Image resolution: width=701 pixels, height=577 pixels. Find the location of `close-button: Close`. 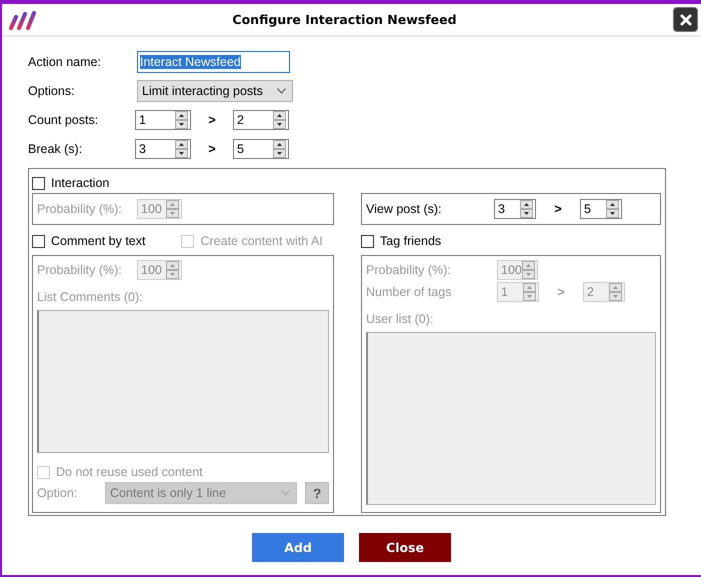

close-button: Close is located at coordinates (405, 547).